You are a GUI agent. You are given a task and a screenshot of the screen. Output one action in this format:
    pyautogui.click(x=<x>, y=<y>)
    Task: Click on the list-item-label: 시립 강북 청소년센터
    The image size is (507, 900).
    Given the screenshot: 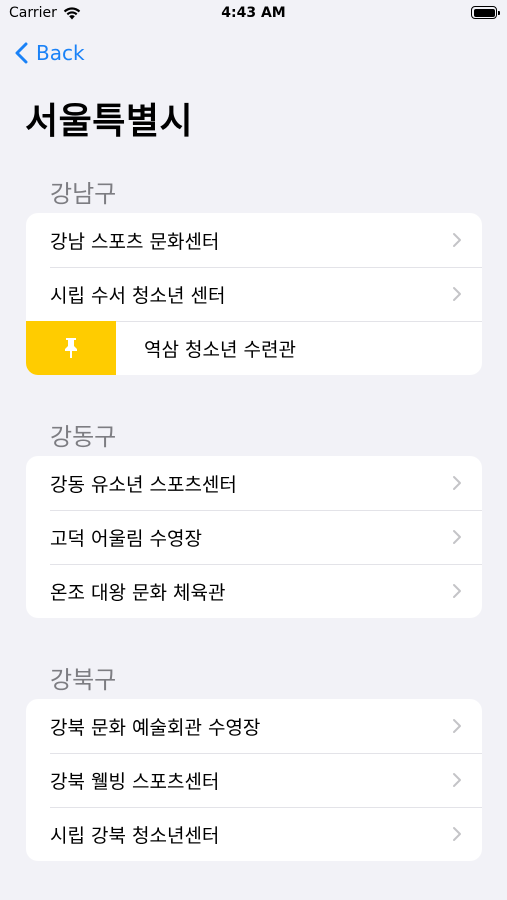 What is the action you would take?
    pyautogui.click(x=135, y=835)
    